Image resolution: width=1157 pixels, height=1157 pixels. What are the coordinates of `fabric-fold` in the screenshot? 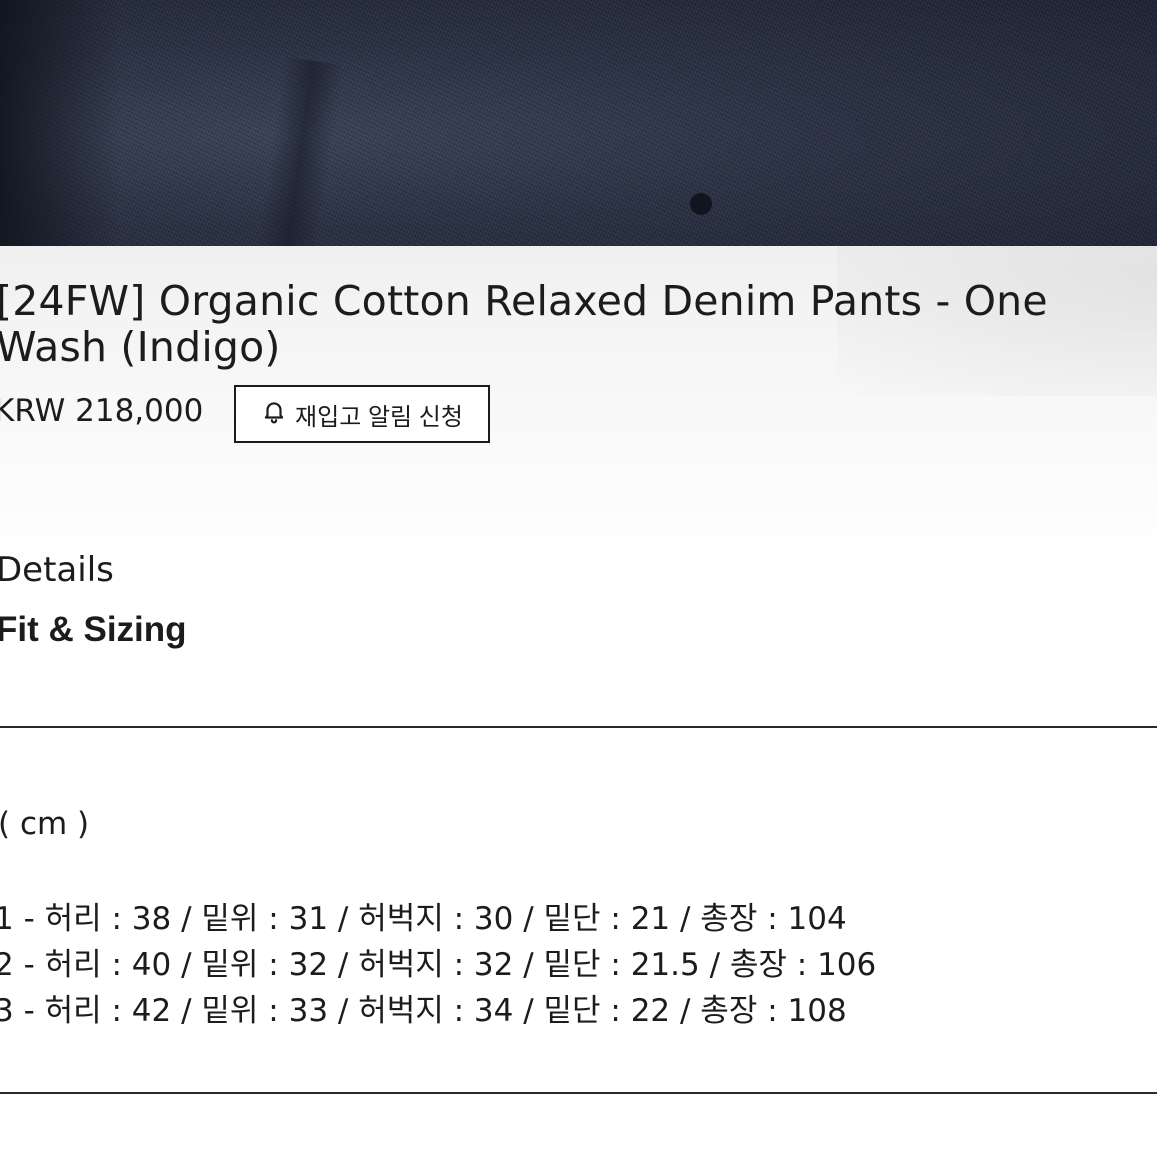 It's located at (300, 151).